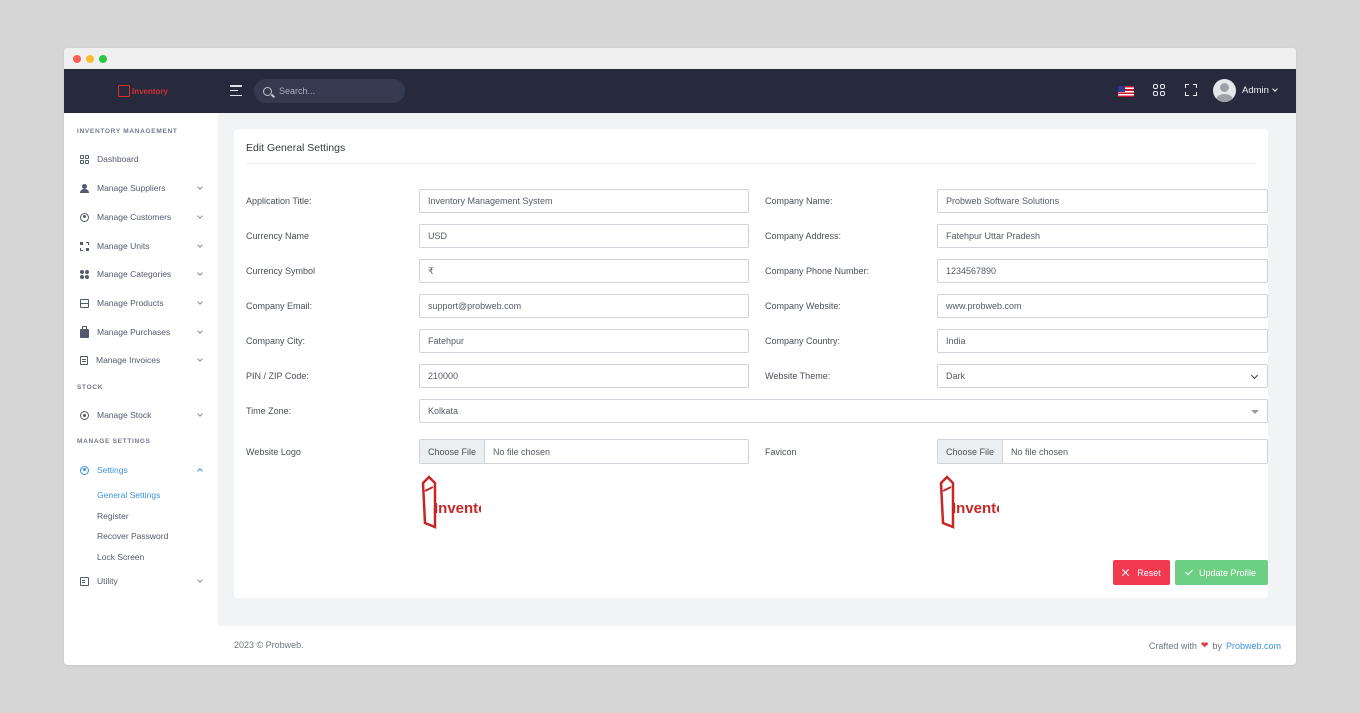 This screenshot has width=1360, height=713. What do you see at coordinates (113, 516) in the screenshot?
I see `sidebar-subitem-register: Register` at bounding box center [113, 516].